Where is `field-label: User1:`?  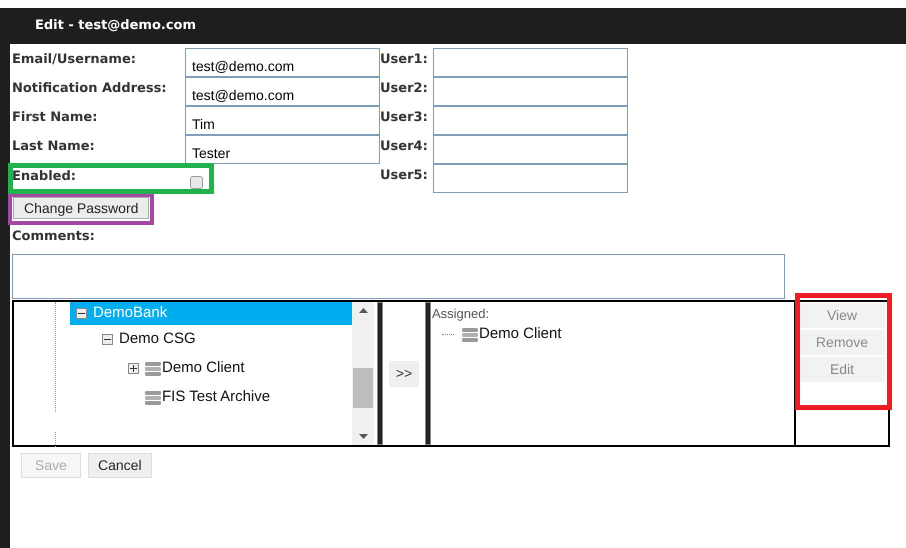
field-label: User1: is located at coordinates (404, 60).